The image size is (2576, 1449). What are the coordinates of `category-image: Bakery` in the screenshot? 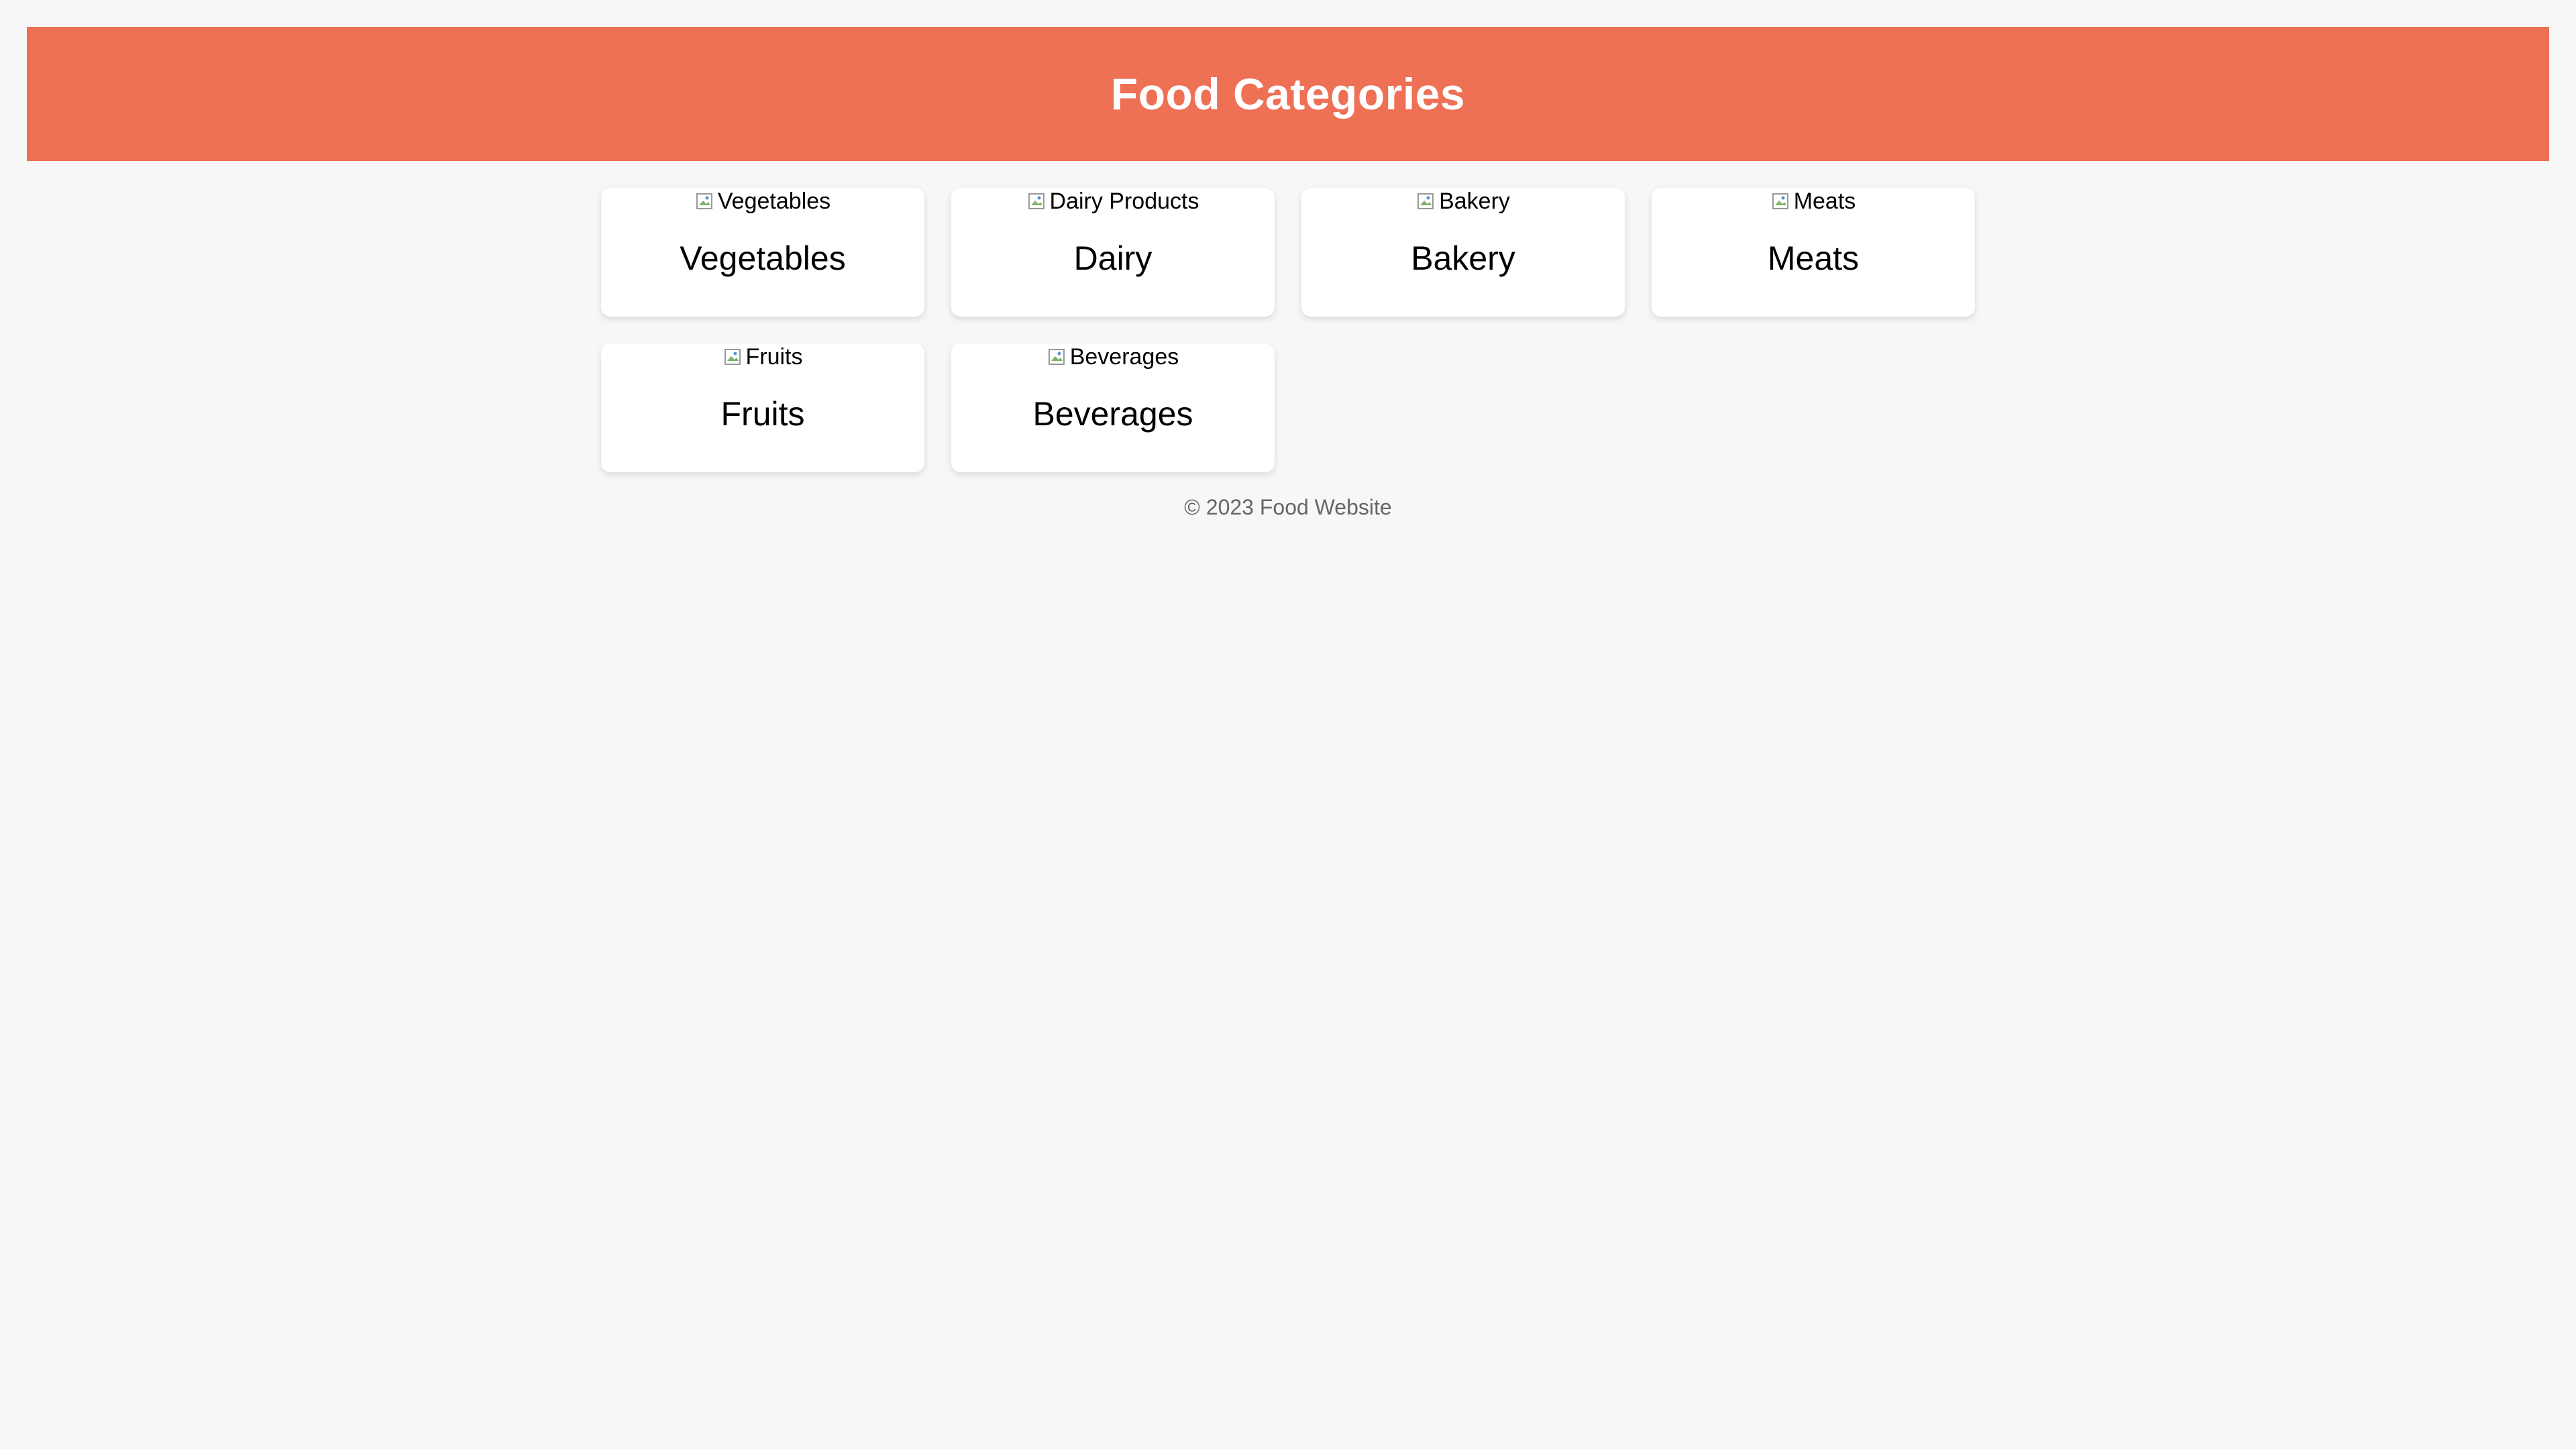 It's located at (1463, 201).